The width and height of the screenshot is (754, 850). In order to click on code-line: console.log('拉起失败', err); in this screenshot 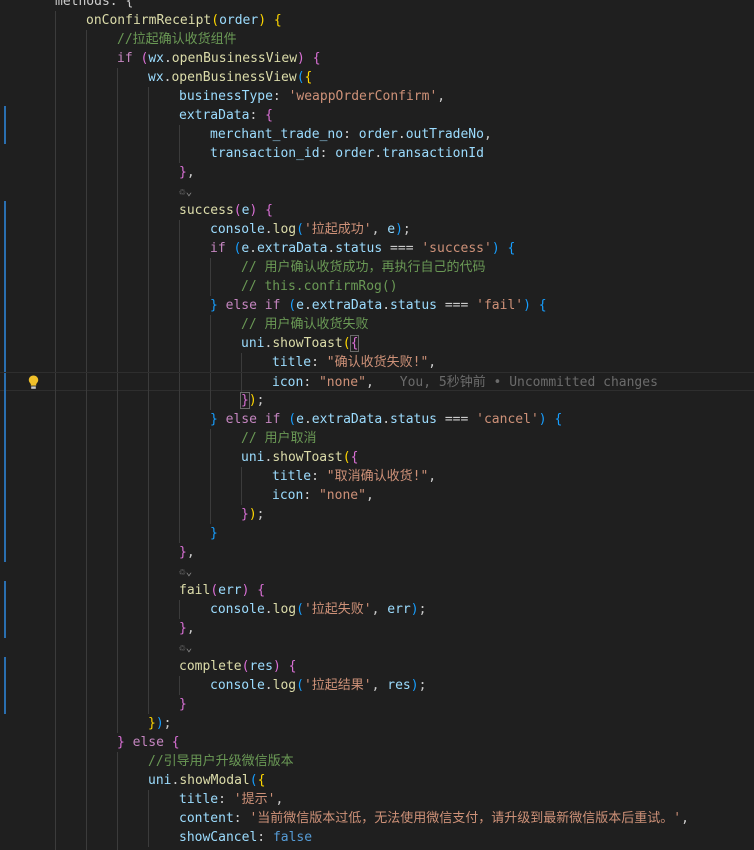, I will do `click(377, 609)`.